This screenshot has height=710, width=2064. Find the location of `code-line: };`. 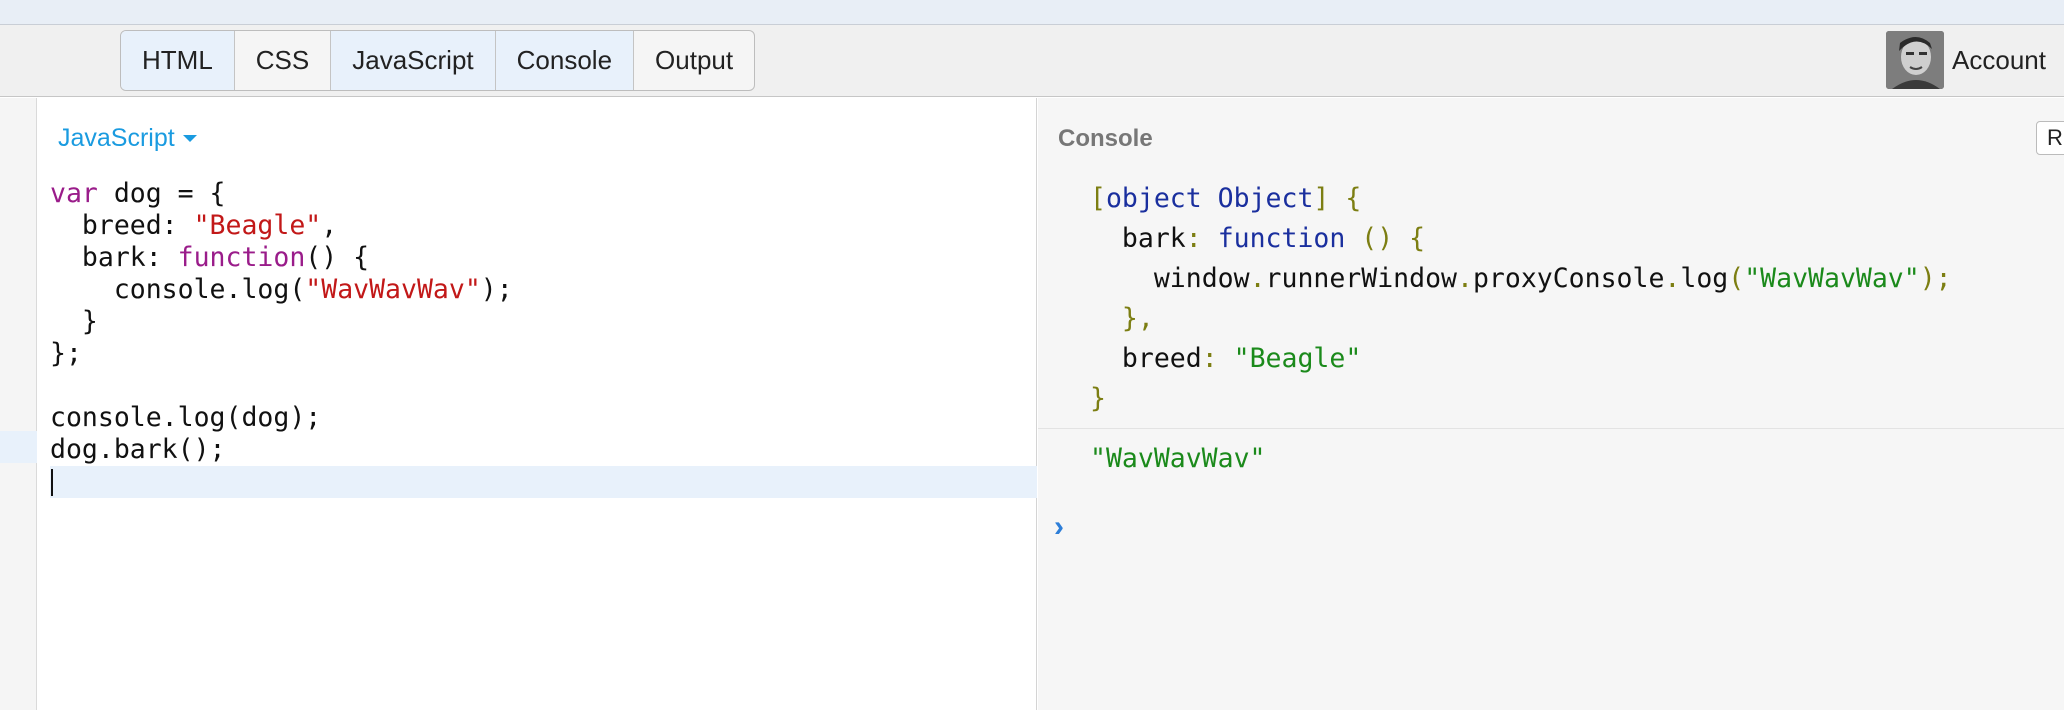

code-line: }; is located at coordinates (66, 353).